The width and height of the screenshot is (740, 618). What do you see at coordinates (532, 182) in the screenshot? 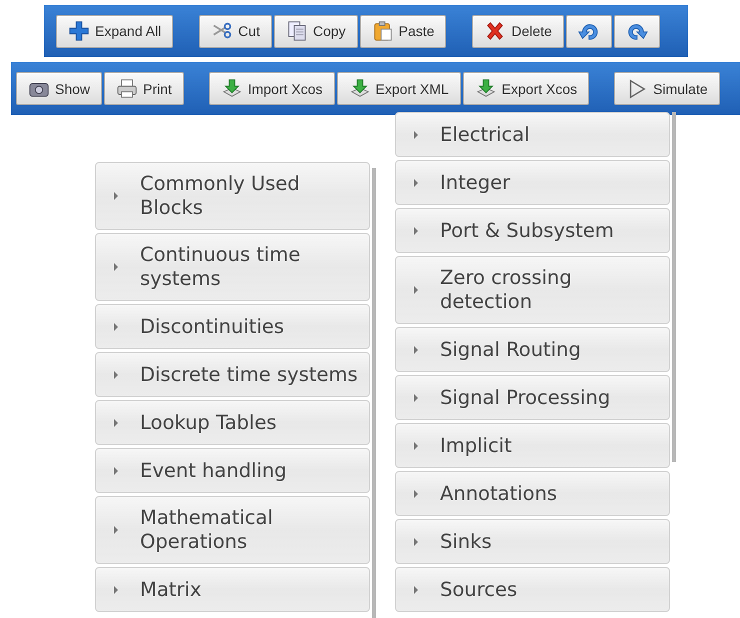
I see `palette-category: Integer` at bounding box center [532, 182].